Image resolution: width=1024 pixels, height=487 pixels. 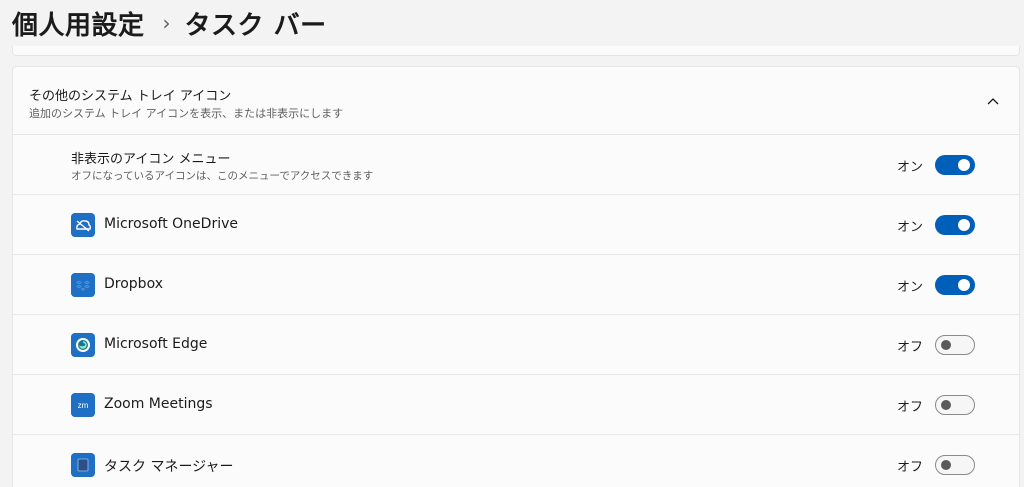 What do you see at coordinates (255, 25) in the screenshot?
I see `page-title: タスク バー` at bounding box center [255, 25].